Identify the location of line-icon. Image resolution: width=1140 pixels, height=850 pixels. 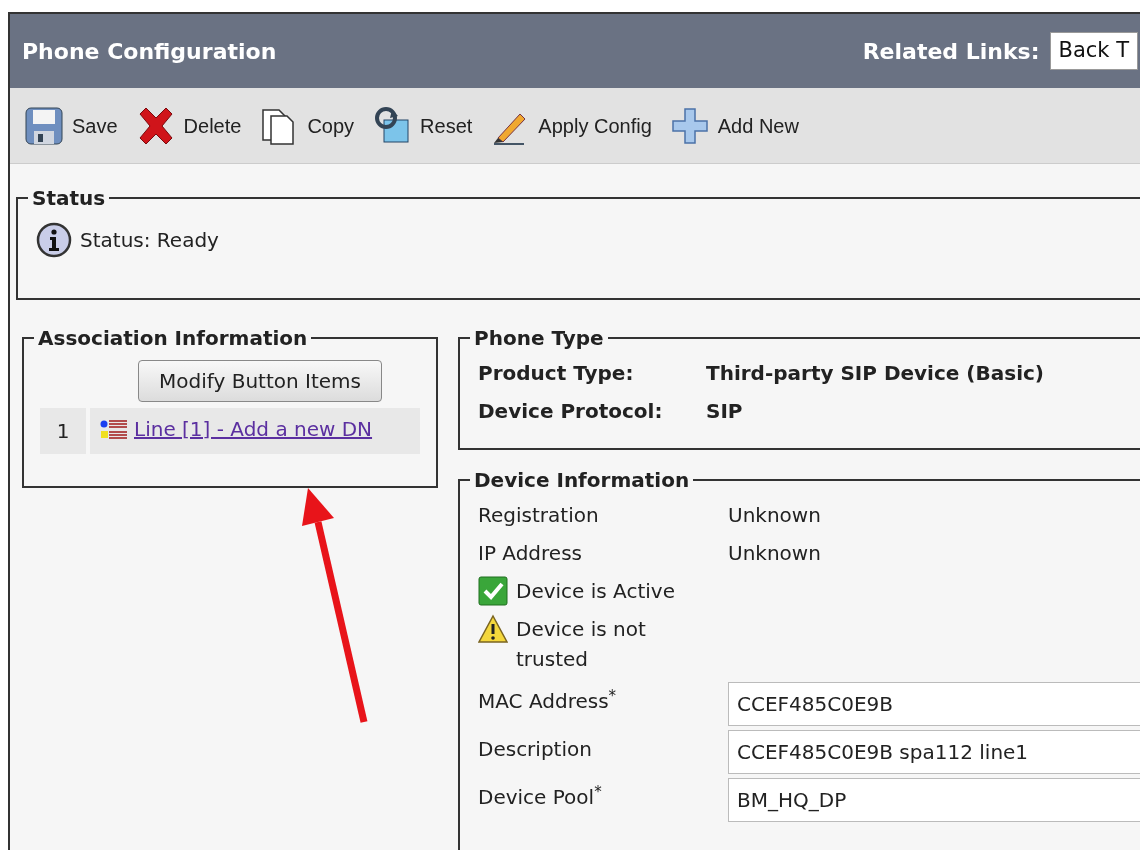
(115, 429).